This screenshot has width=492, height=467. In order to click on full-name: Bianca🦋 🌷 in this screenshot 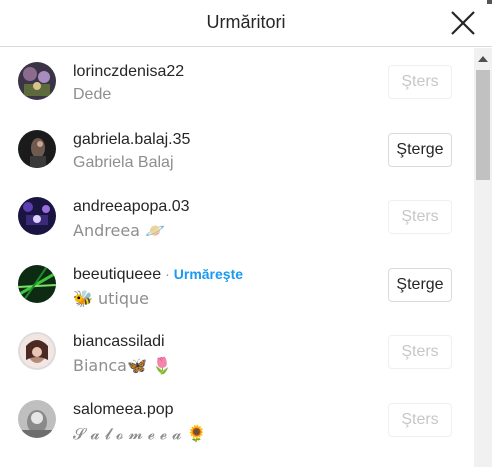, I will do `click(122, 365)`.